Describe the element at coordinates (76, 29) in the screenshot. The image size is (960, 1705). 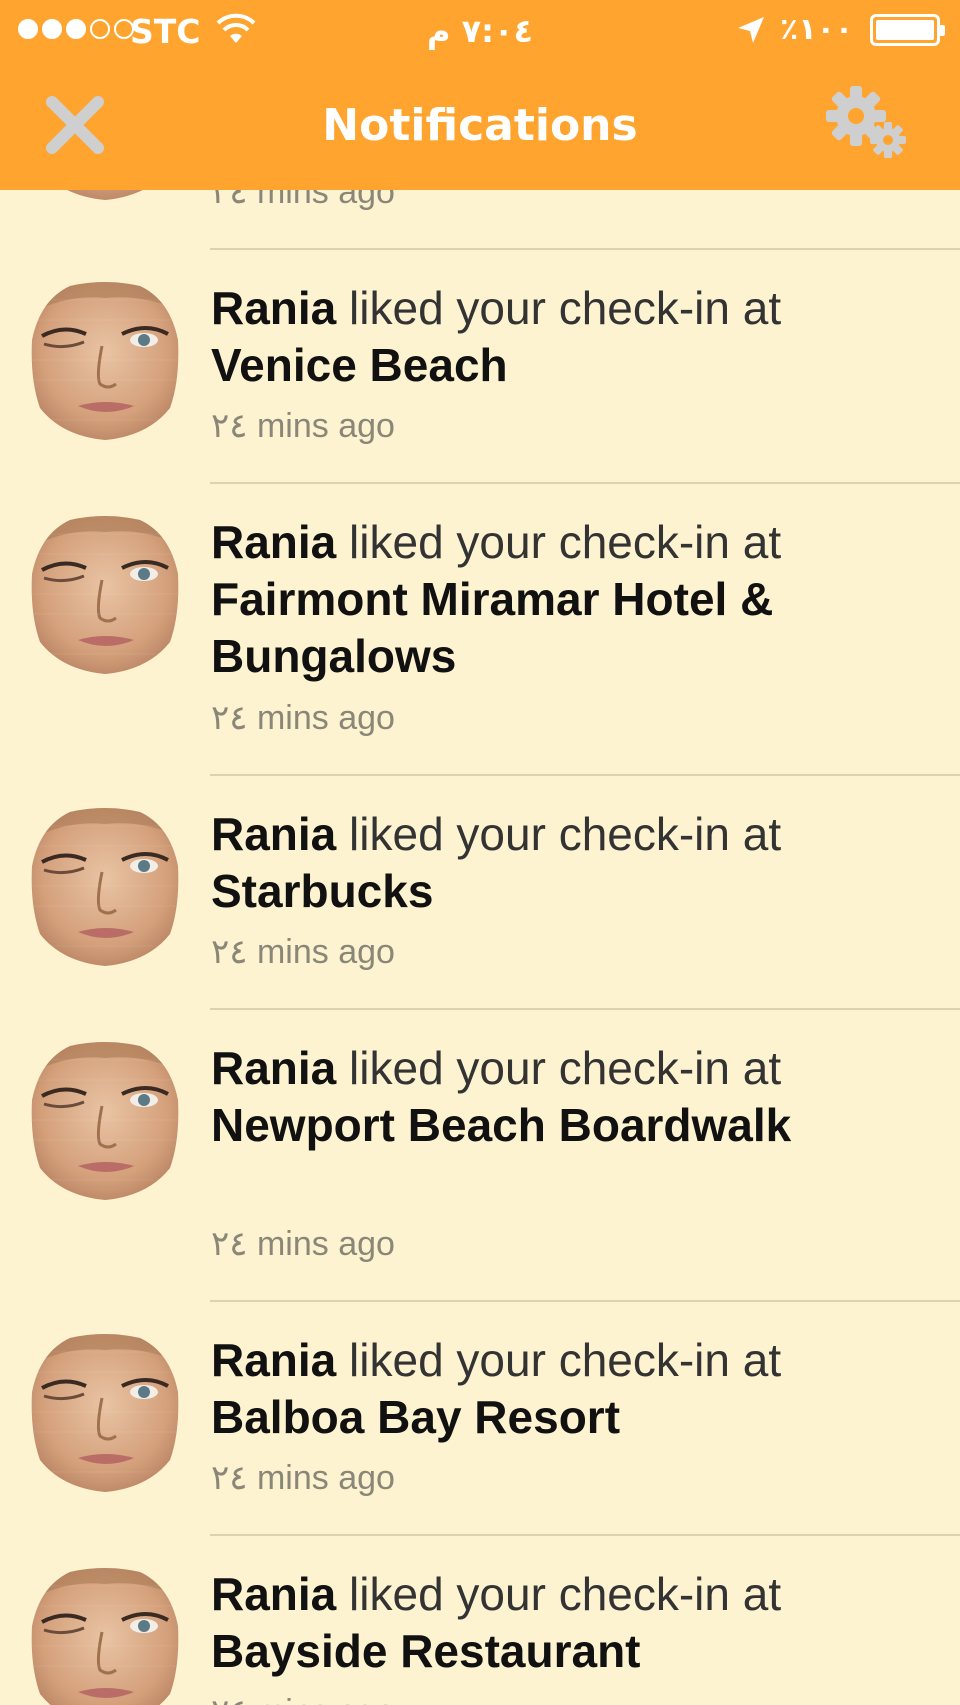
I see `signal-strength-icon` at that location.